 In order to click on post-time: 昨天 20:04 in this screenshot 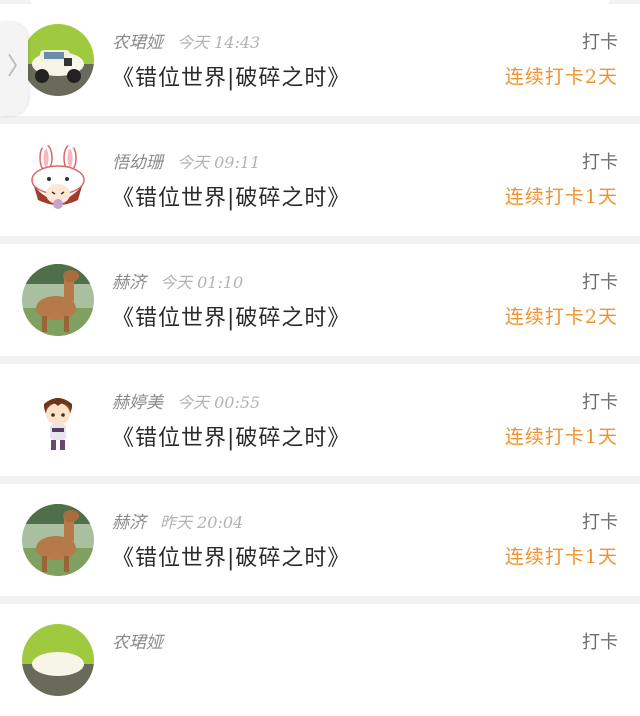, I will do `click(202, 522)`.